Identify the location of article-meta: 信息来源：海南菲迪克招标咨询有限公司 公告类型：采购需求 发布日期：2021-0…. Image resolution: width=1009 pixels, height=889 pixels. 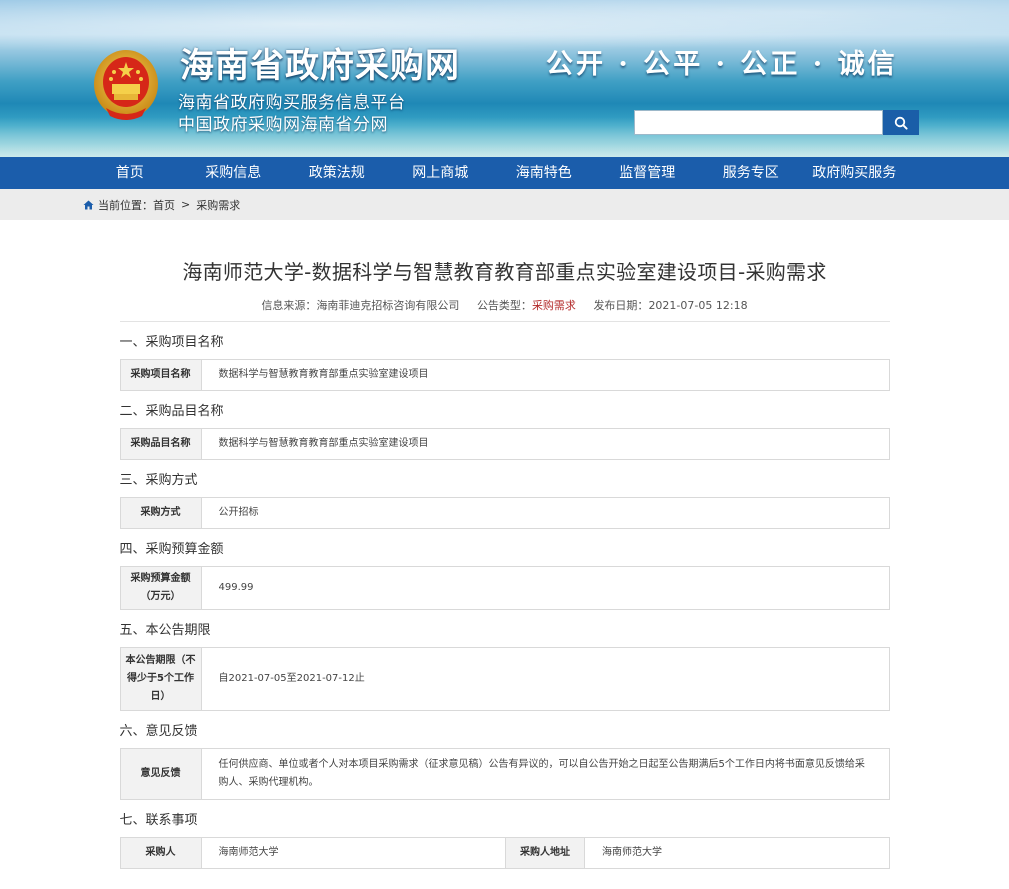
(504, 305).